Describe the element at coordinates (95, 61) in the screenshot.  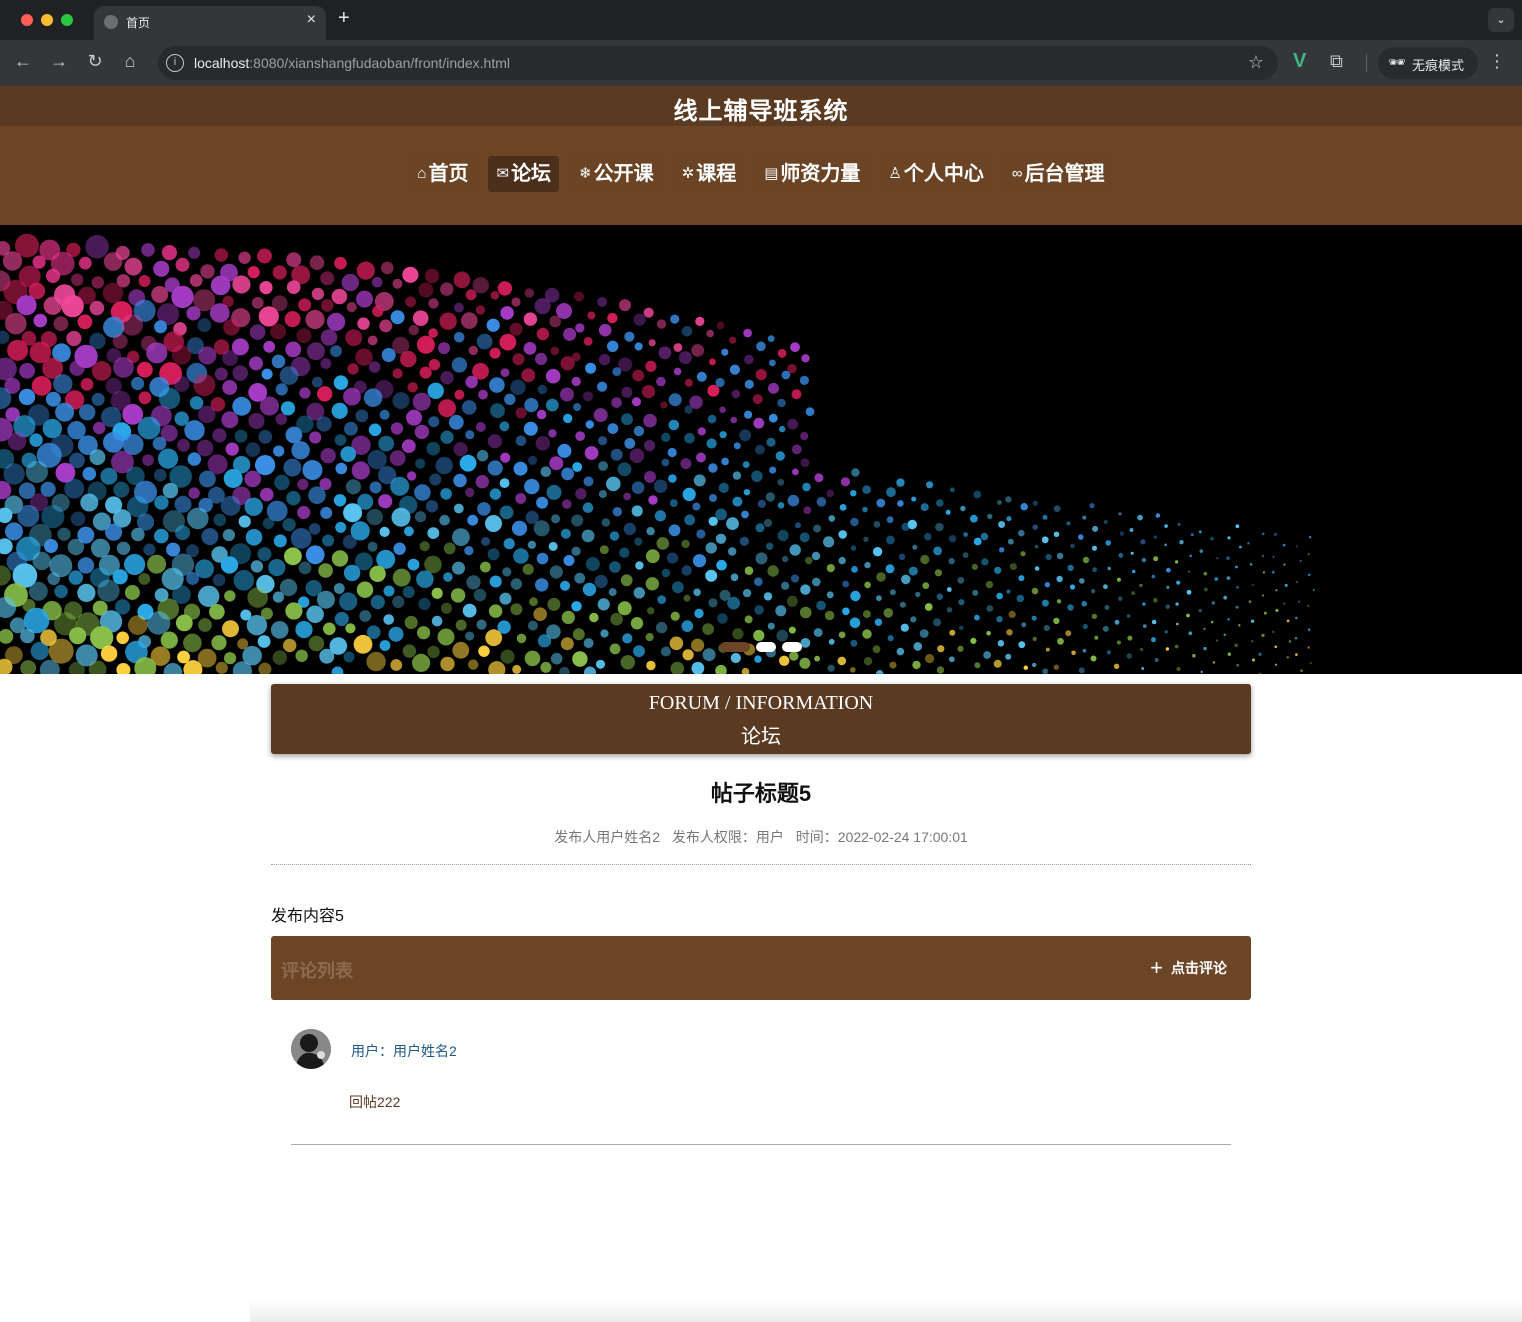
I see `reload-icon: ↻` at that location.